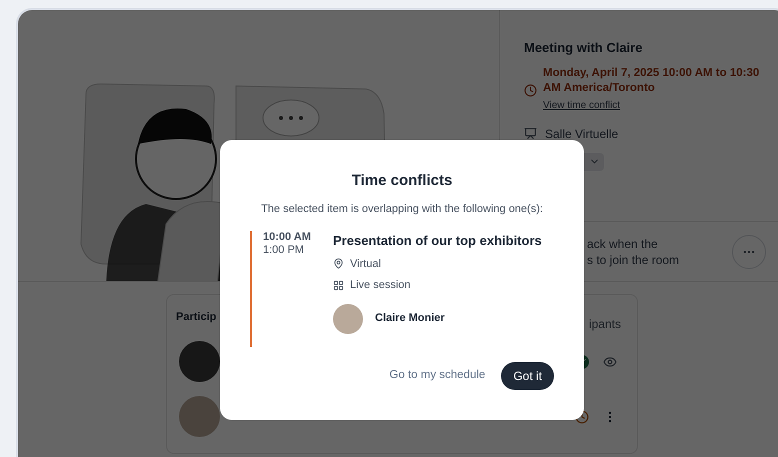 Image resolution: width=778 pixels, height=457 pixels. Describe the element at coordinates (584, 48) in the screenshot. I see `meeting-title: Meeting with Claire` at that location.